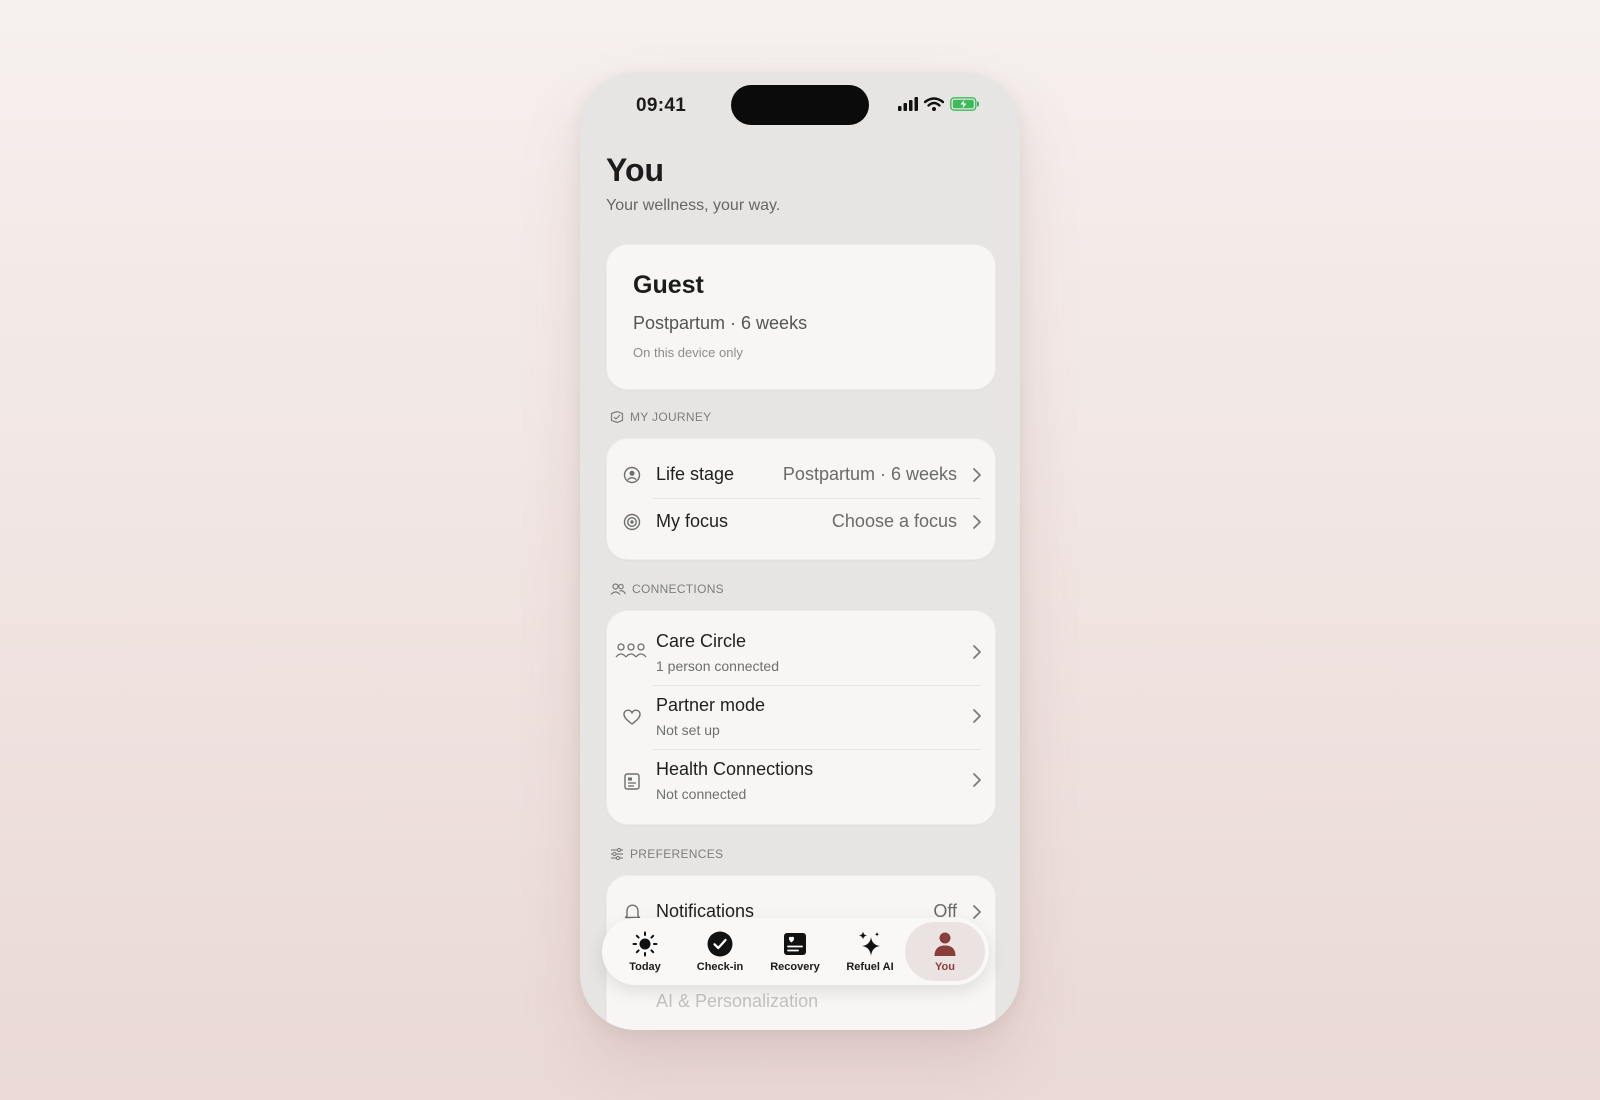  Describe the element at coordinates (632, 475) in the screenshot. I see `person-circle-icon` at that location.